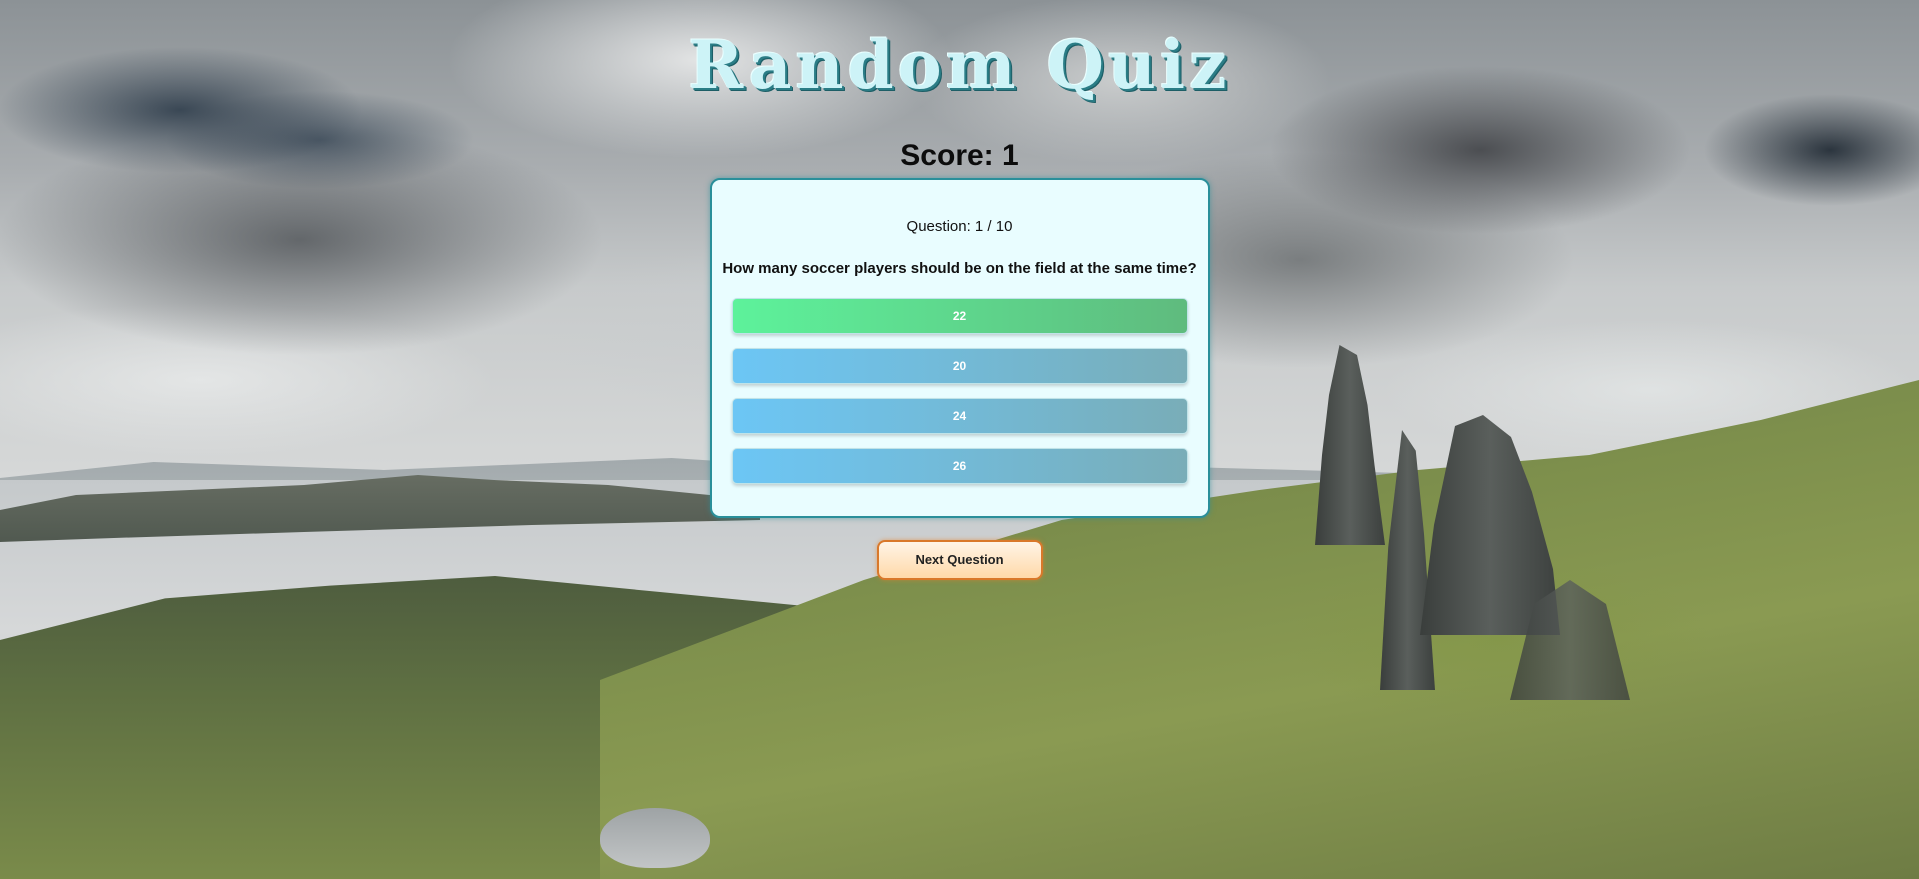 The height and width of the screenshot is (879, 1919). I want to click on question-counter: Question: 1 / 10, so click(959, 226).